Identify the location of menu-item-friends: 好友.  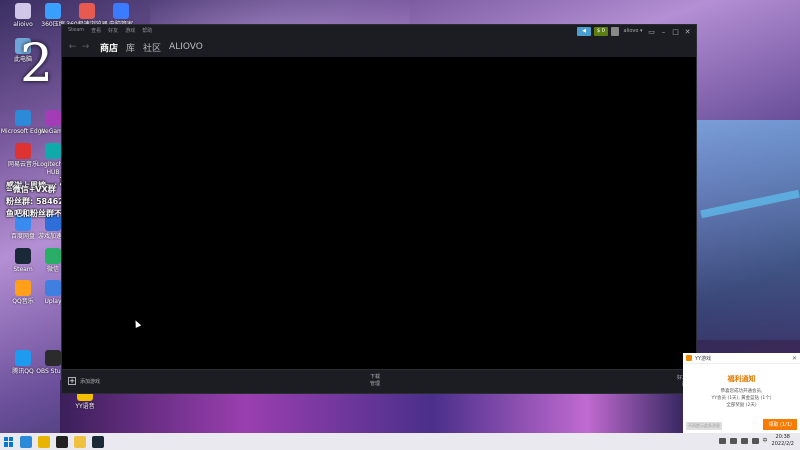
(113, 30).